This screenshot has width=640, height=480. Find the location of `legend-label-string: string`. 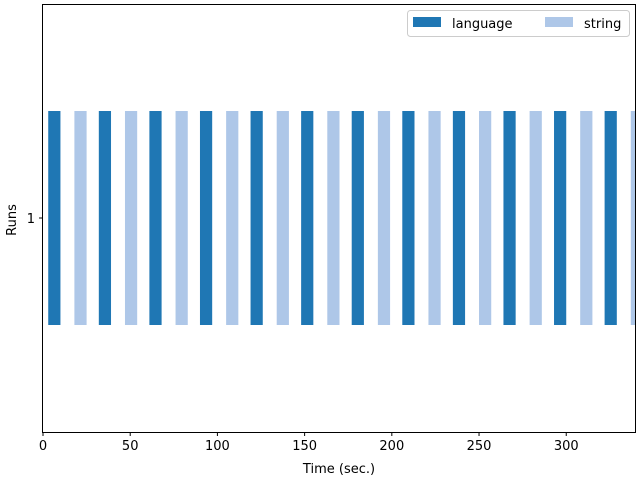

legend-label-string: string is located at coordinates (602, 24).